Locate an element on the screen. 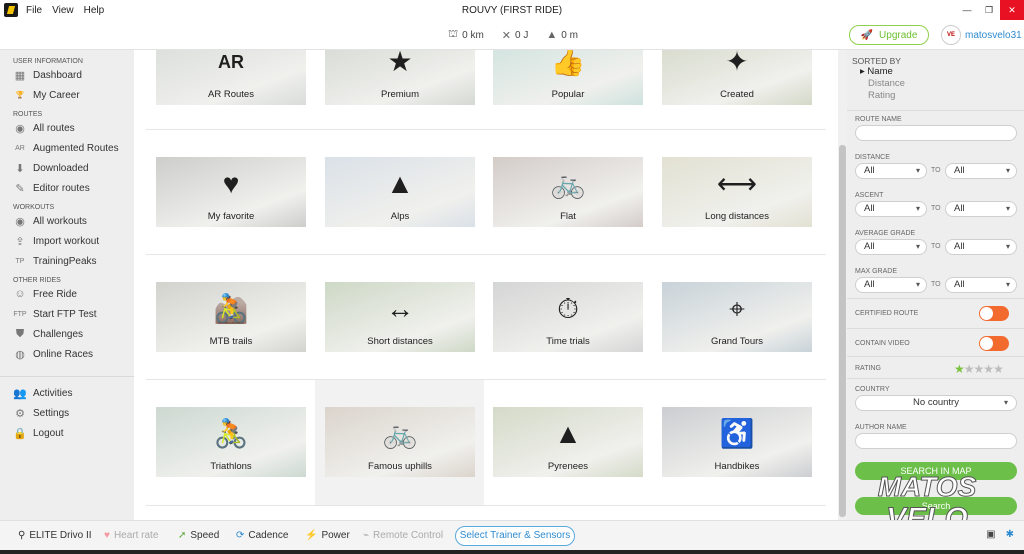 Image resolution: width=1024 pixels, height=554 pixels. sidebar-item-label: Start FTP Test is located at coordinates (65, 314).